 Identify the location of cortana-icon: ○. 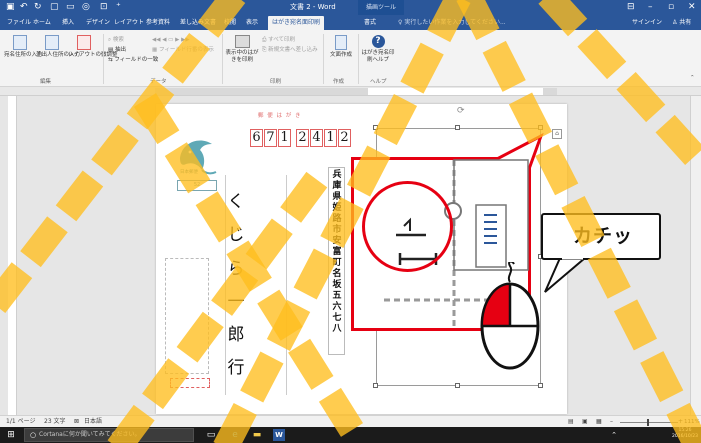
(33, 435).